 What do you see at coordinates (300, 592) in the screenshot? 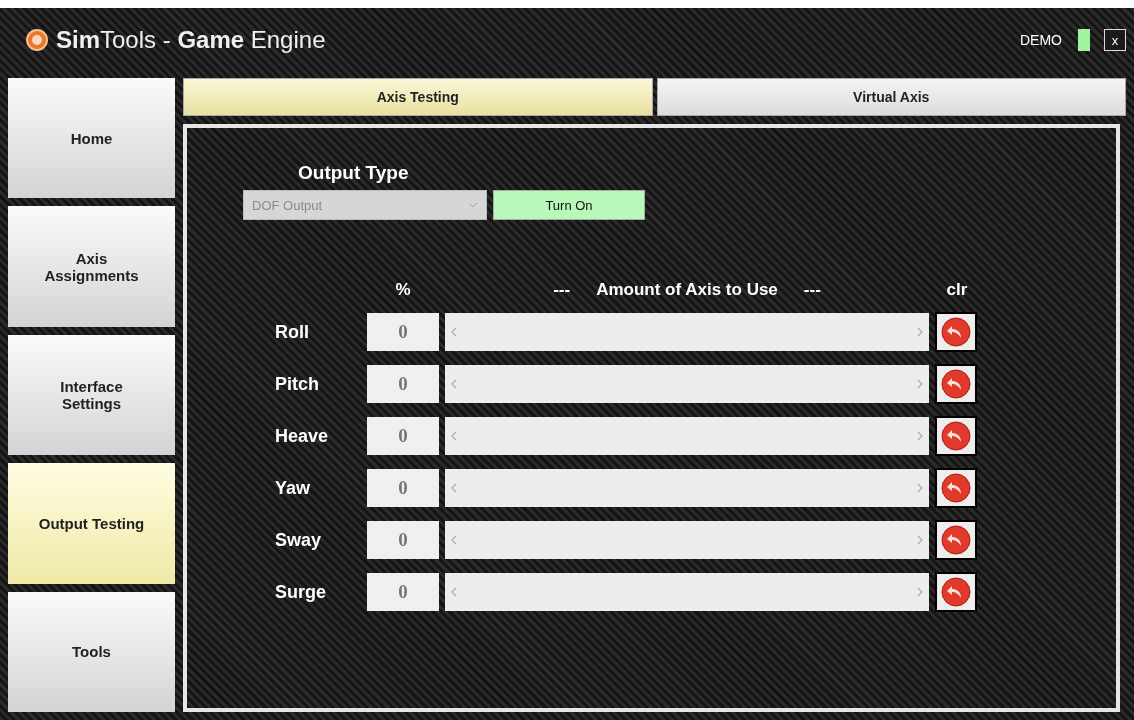
I see `axis-label: Surge` at bounding box center [300, 592].